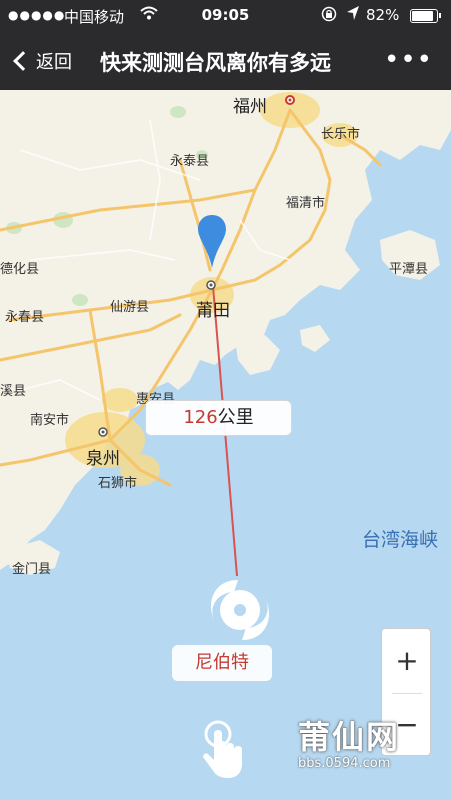 Image resolution: width=451 pixels, height=800 pixels. What do you see at coordinates (23, 61) in the screenshot?
I see `chevron-left-icon` at bounding box center [23, 61].